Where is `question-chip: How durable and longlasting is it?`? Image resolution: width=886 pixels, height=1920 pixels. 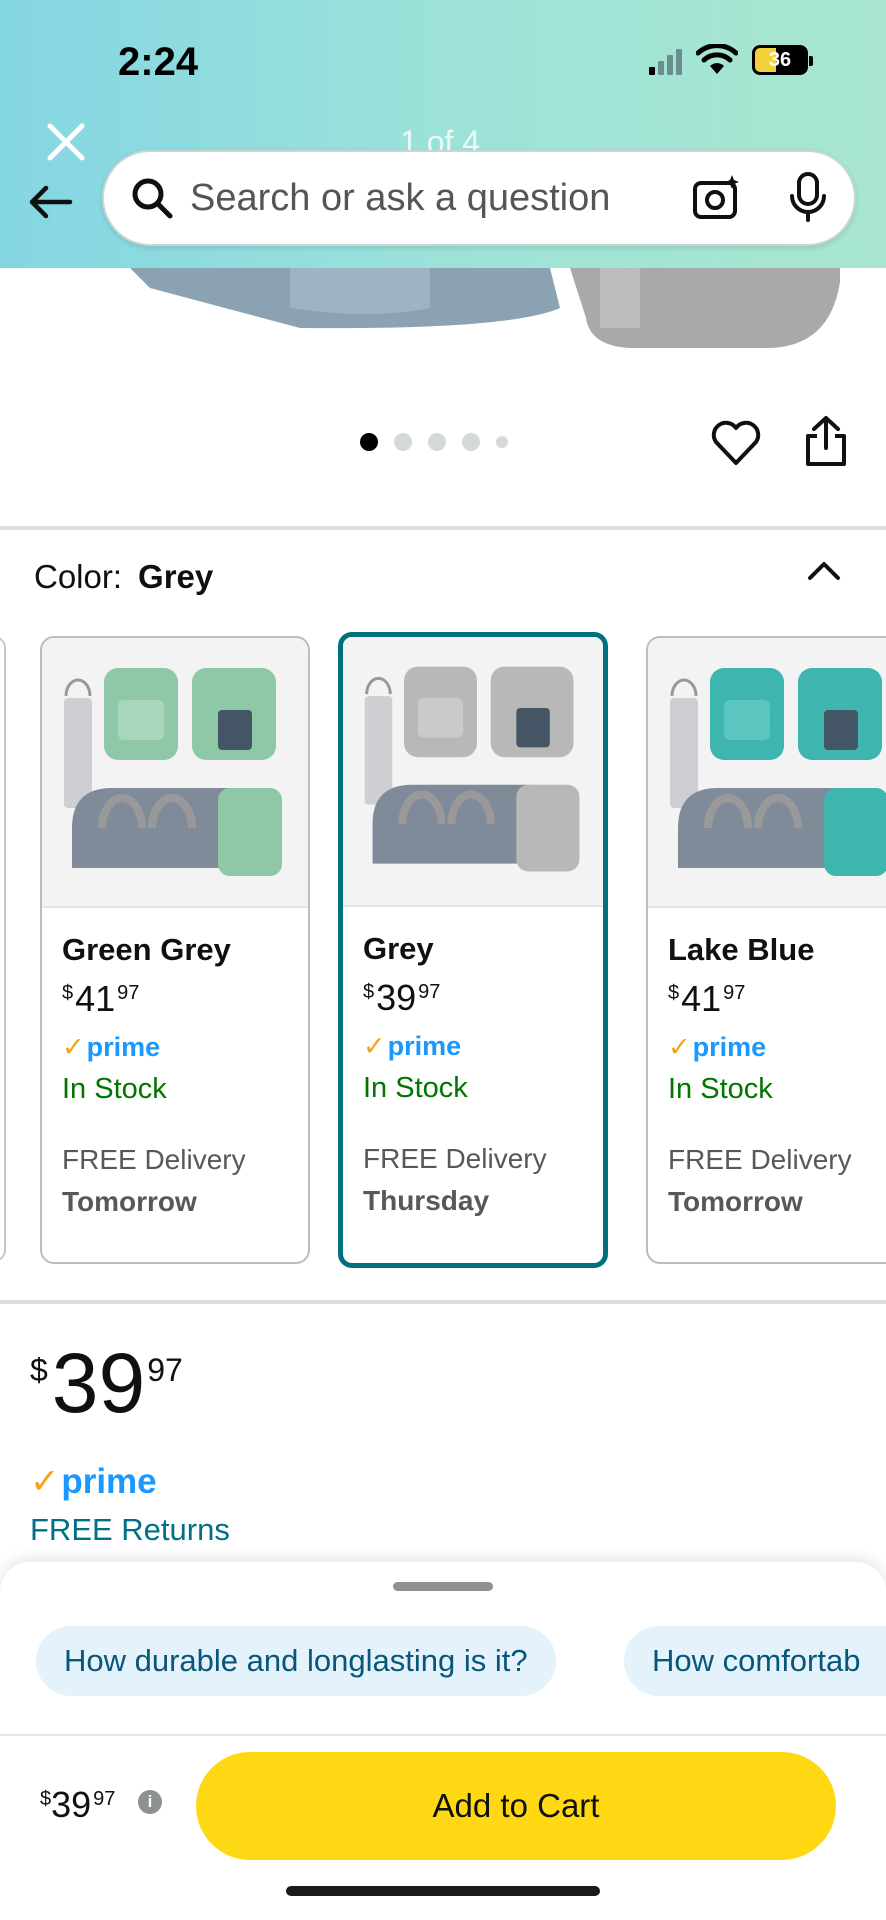
question-chip: How durable and longlasting is it? is located at coordinates (296, 1661).